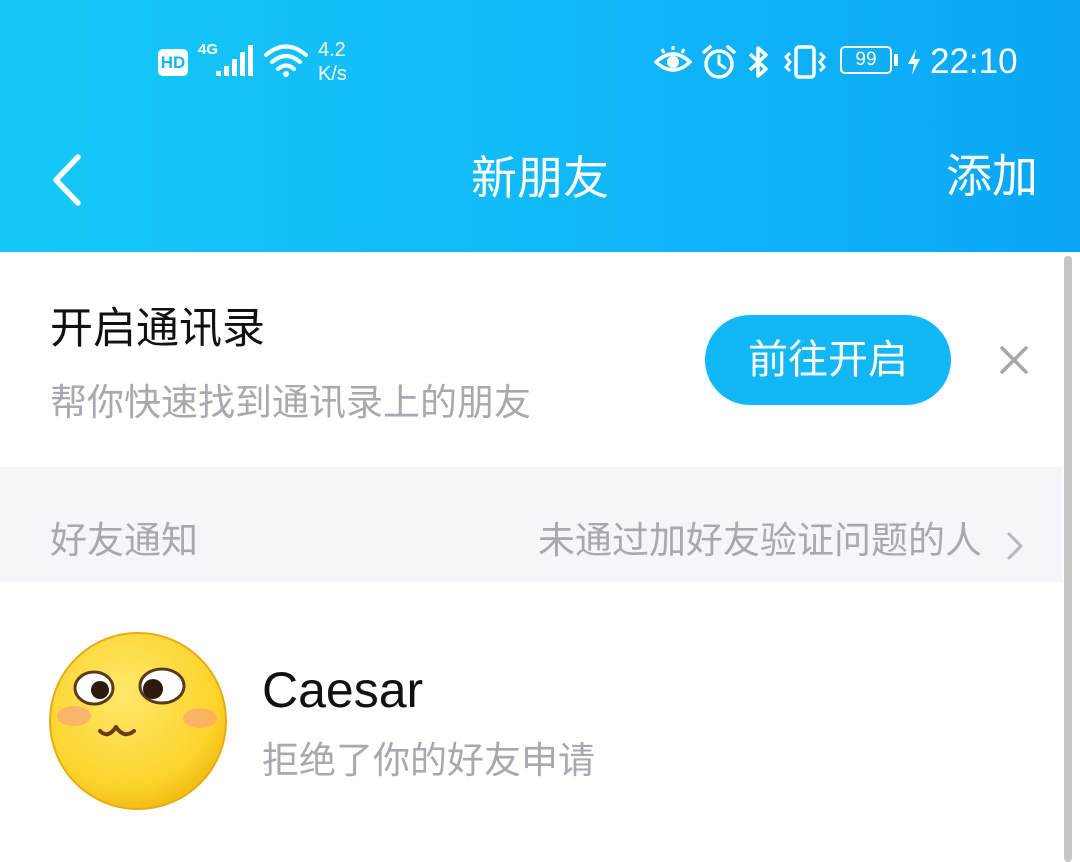 The height and width of the screenshot is (862, 1080). I want to click on friend-name: Caesar, so click(343, 690).